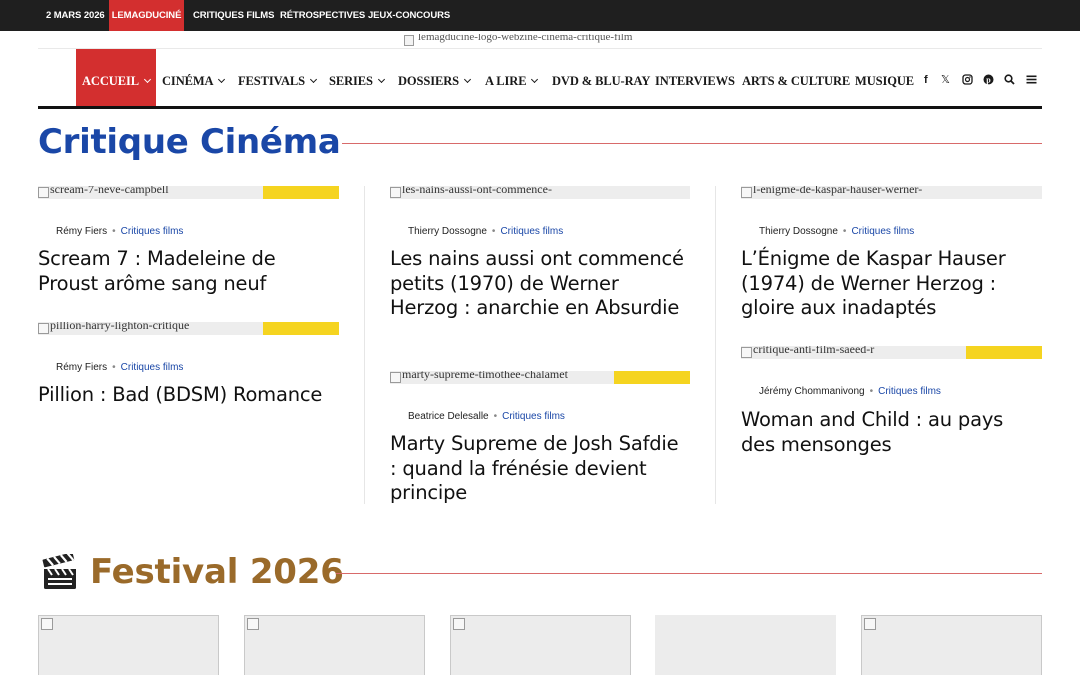 This screenshot has height=675, width=1080. What do you see at coordinates (814, 351) in the screenshot?
I see `thumbnail-alt-text: critique-anti-film-saeed-r` at bounding box center [814, 351].